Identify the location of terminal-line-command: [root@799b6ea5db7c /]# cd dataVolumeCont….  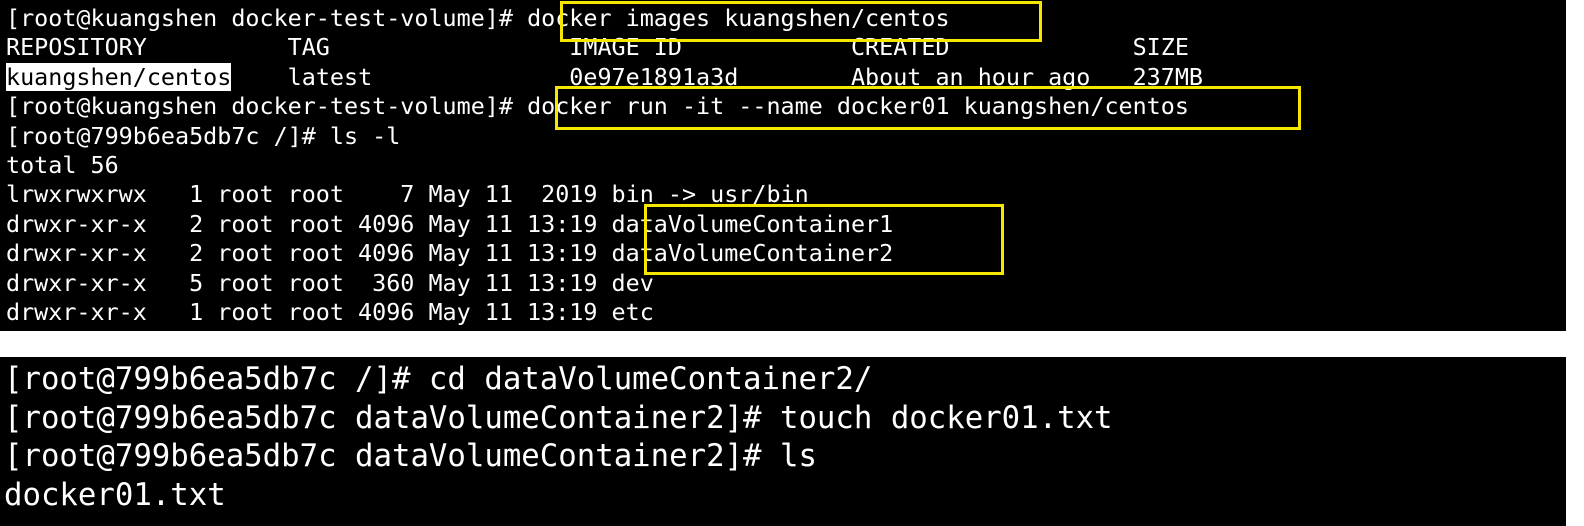
(438, 379).